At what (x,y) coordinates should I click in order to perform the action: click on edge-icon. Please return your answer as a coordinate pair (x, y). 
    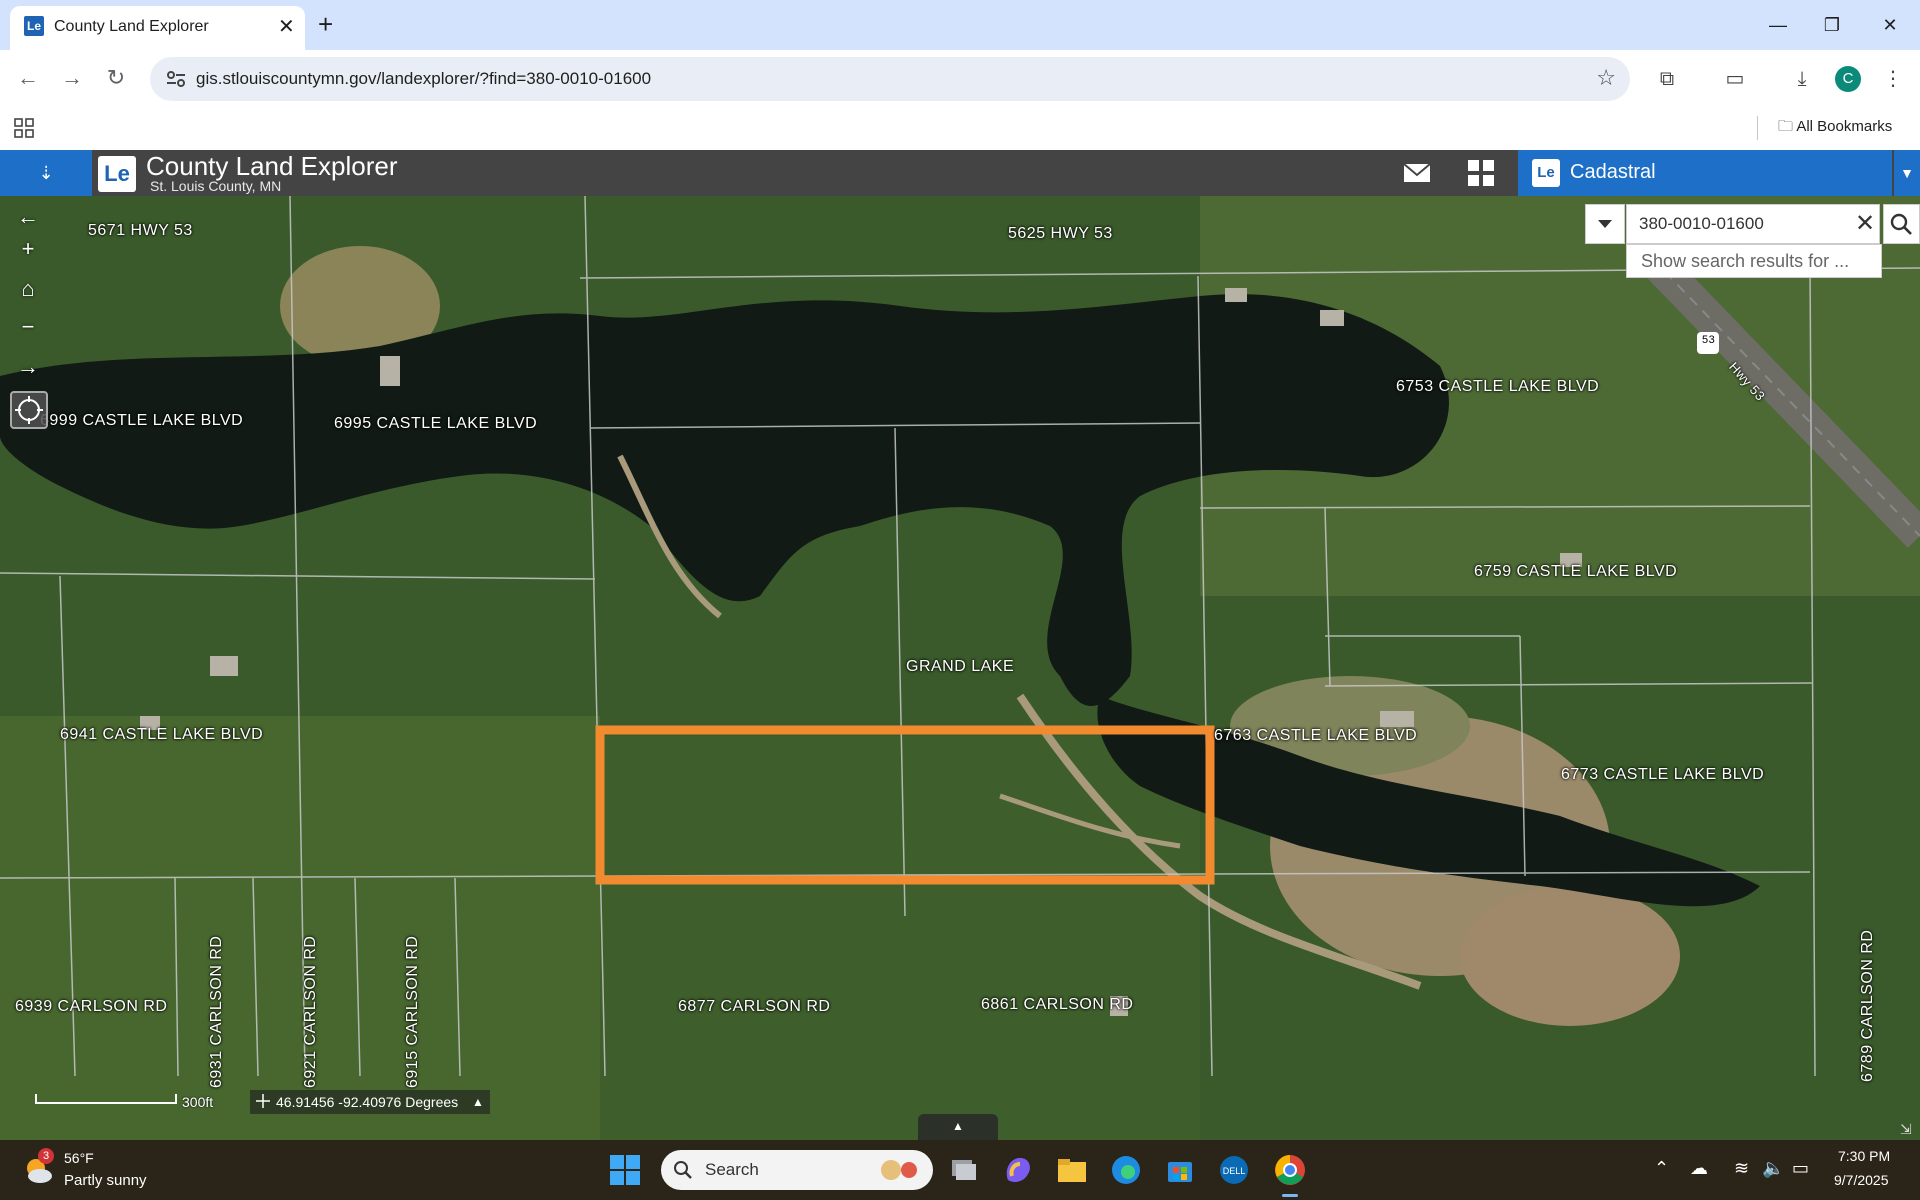
    Looking at the image, I should click on (1126, 1170).